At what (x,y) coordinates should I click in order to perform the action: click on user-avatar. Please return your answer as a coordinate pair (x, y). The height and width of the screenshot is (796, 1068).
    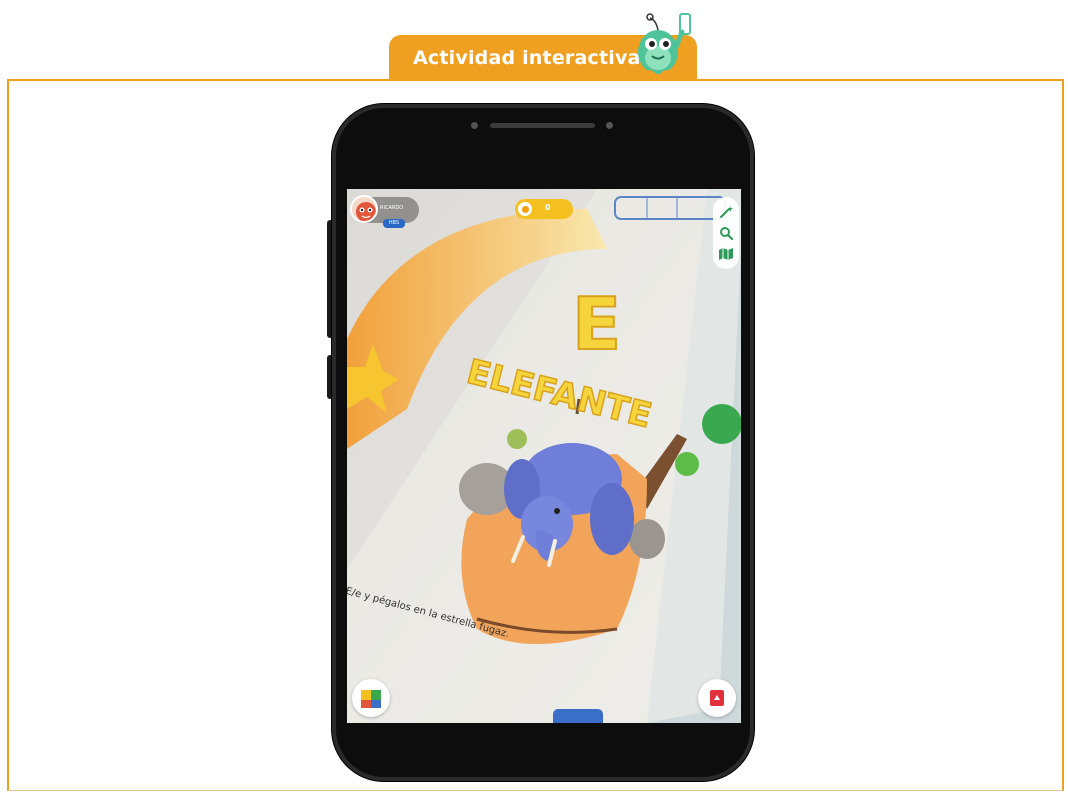
    Looking at the image, I should click on (364, 209).